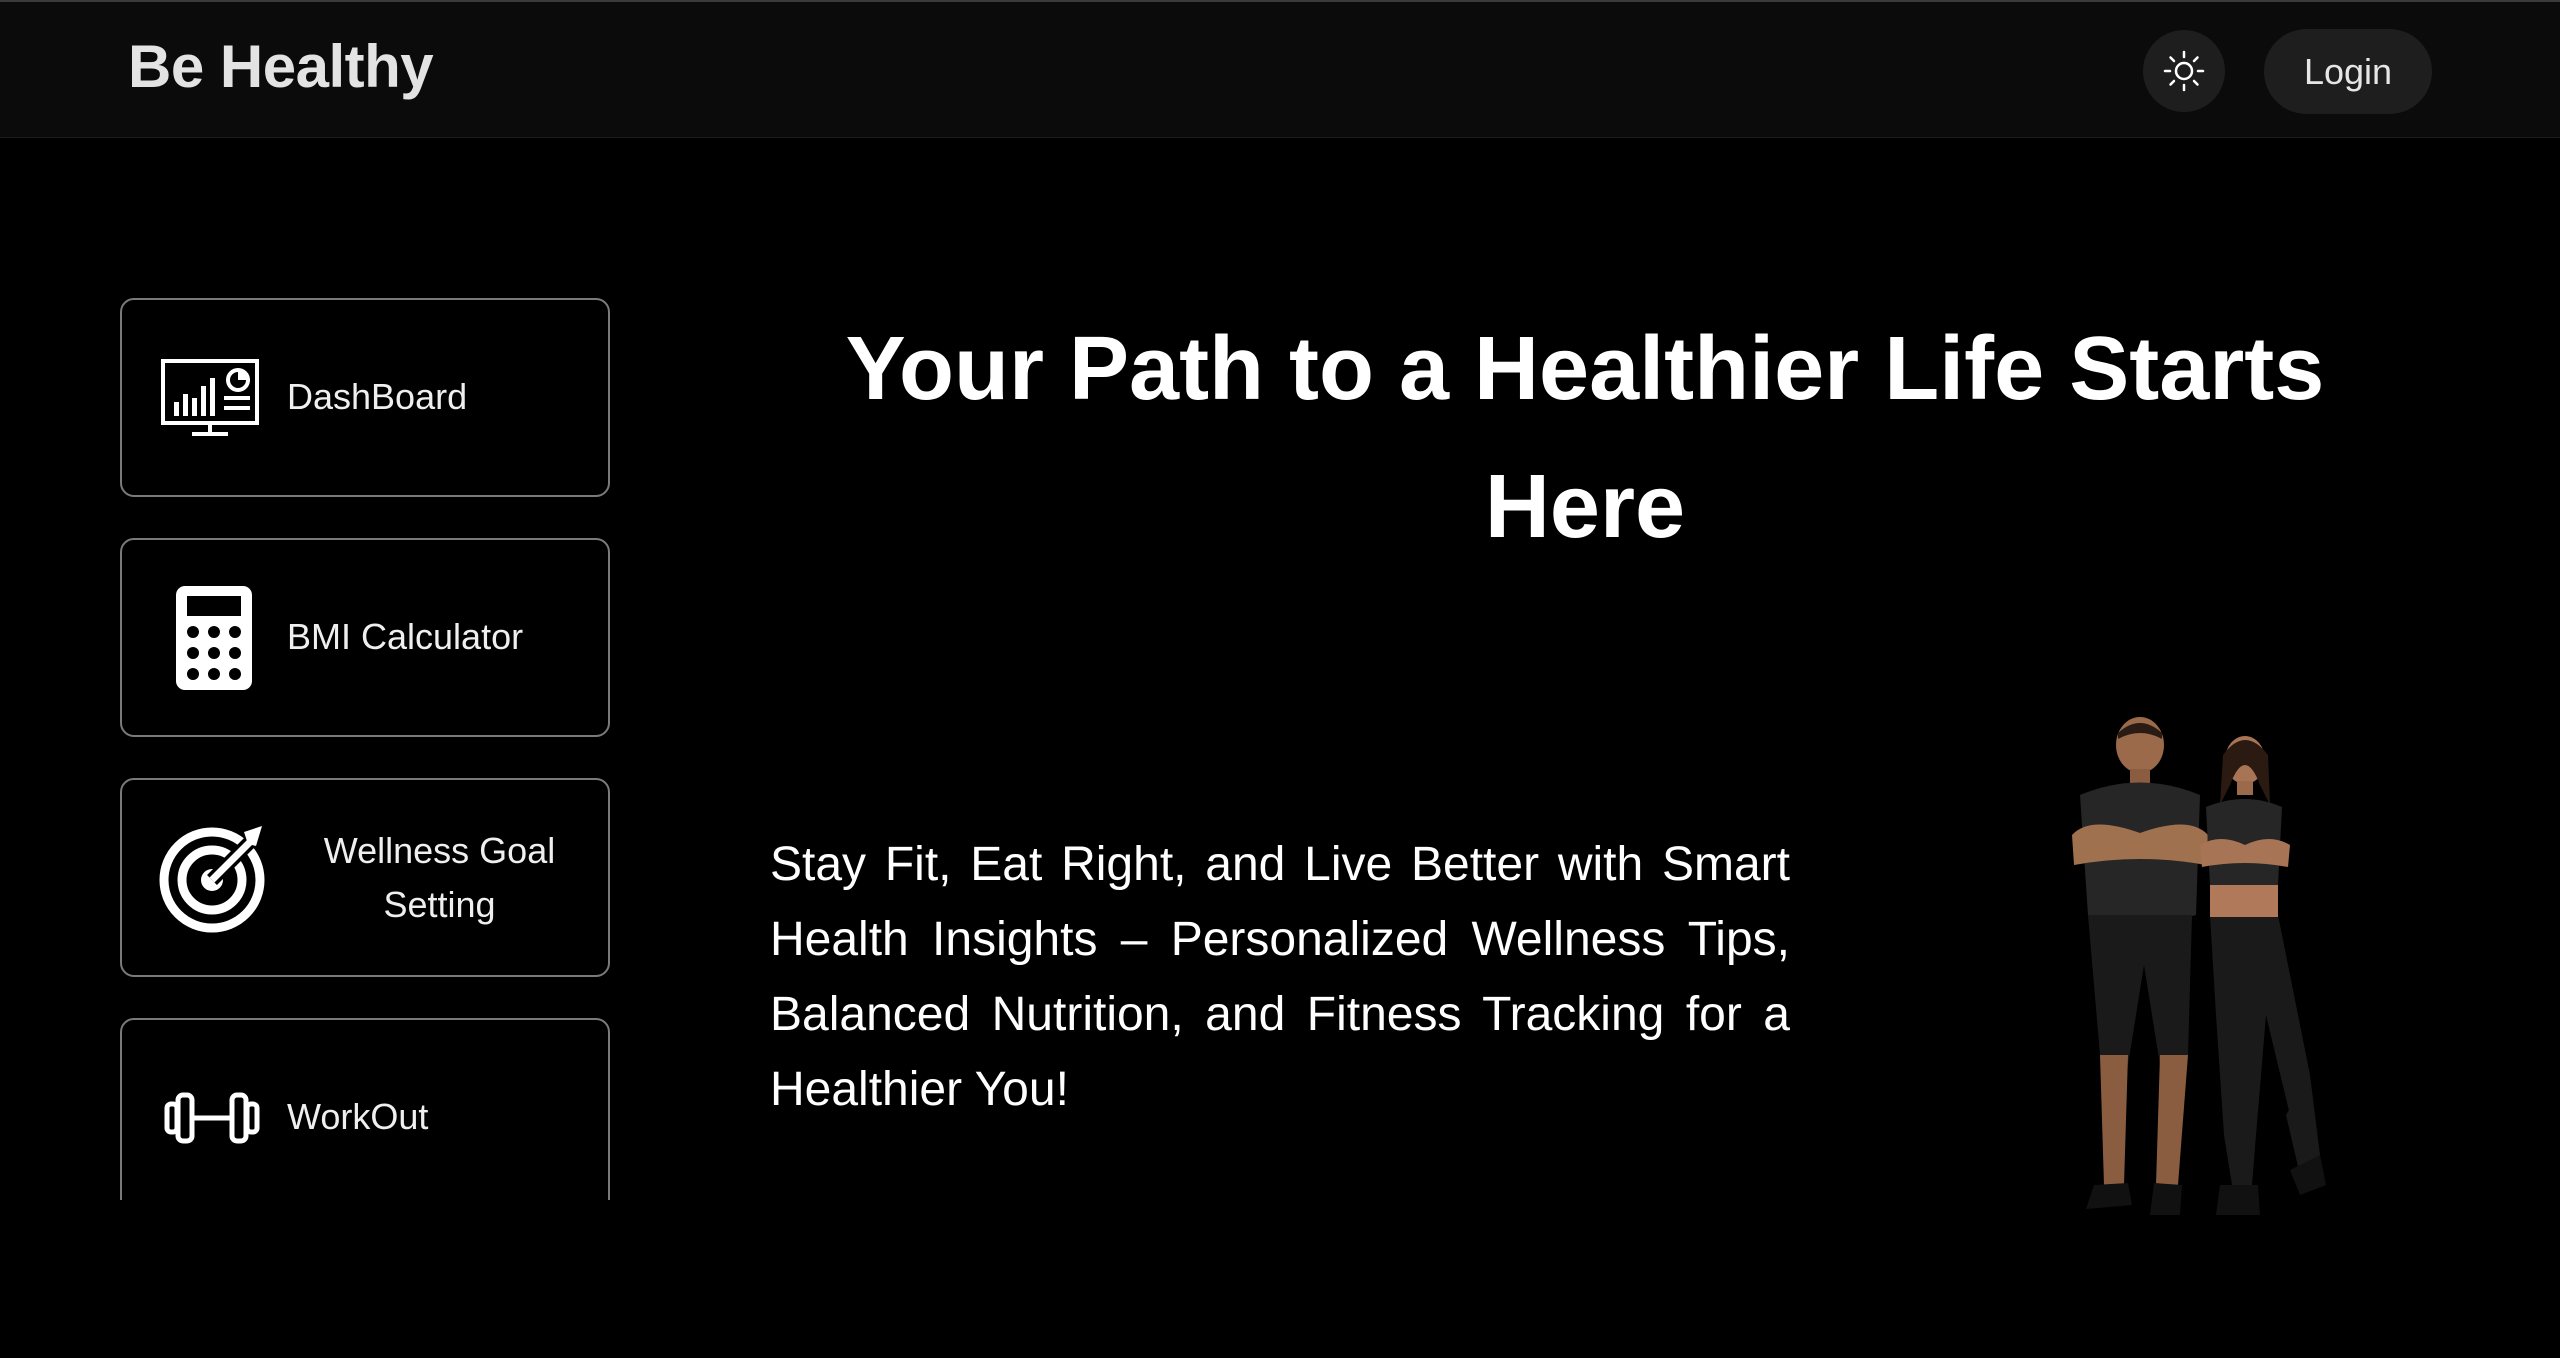  I want to click on woman-figure, so click(2263, 975).